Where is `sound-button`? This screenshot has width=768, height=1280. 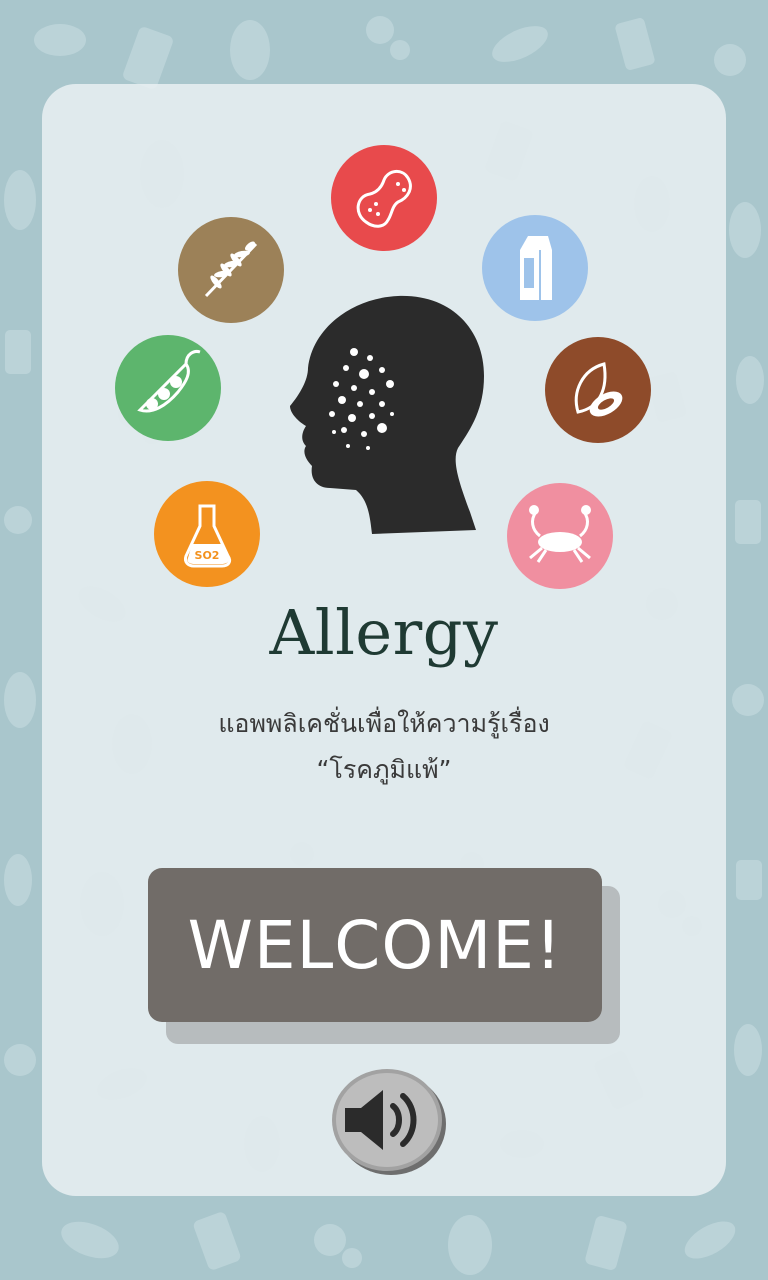
sound-button is located at coordinates (389, 1121).